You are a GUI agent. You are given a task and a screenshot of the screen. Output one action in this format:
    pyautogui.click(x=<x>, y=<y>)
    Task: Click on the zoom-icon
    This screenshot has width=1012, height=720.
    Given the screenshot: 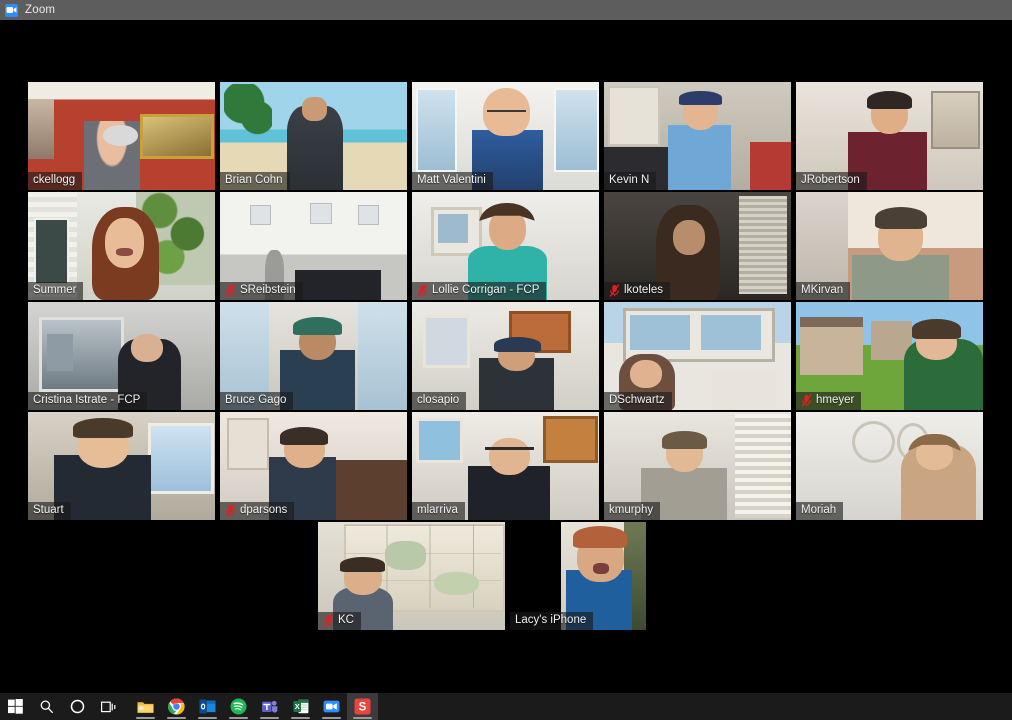 What is the action you would take?
    pyautogui.click(x=331, y=706)
    